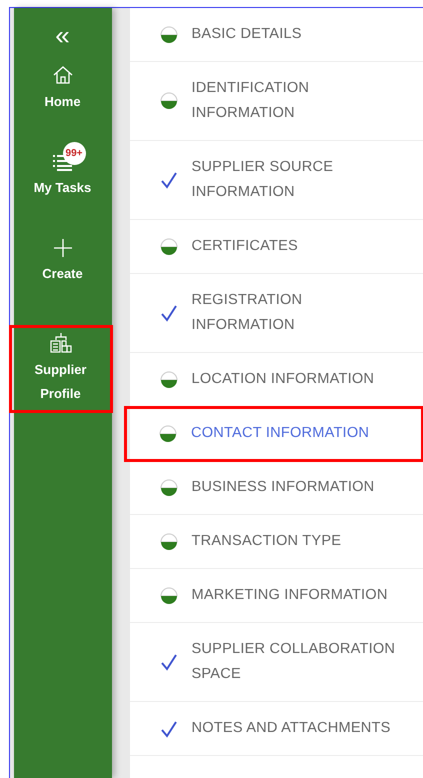 This screenshot has width=423, height=778. I want to click on section-item: BASIC DETAILS, so click(276, 35).